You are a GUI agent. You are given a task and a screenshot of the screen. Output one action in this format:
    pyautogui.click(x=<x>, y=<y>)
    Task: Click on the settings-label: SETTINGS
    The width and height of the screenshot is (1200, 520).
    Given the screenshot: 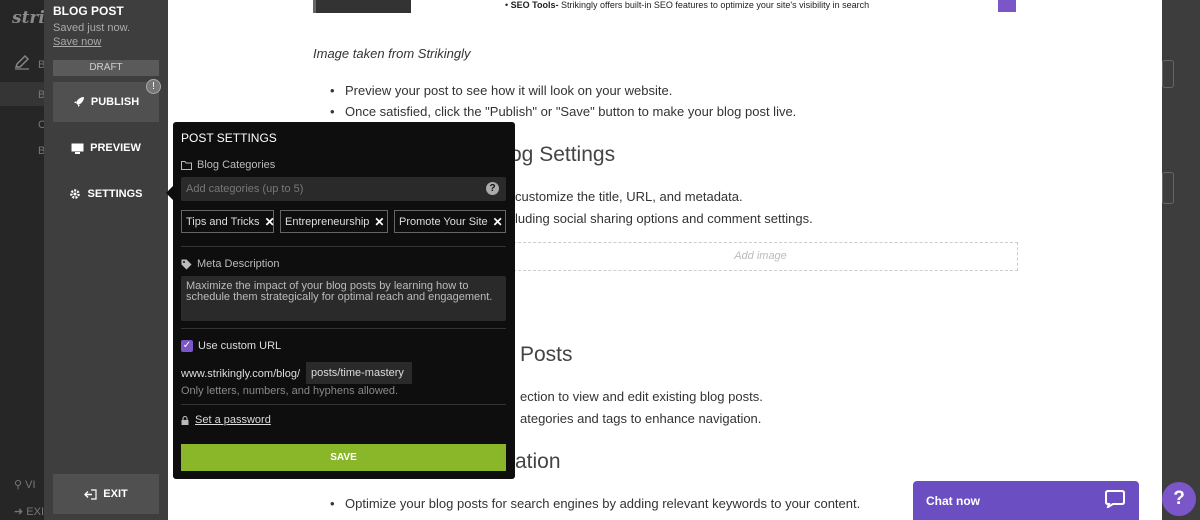 What is the action you would take?
    pyautogui.click(x=115, y=194)
    